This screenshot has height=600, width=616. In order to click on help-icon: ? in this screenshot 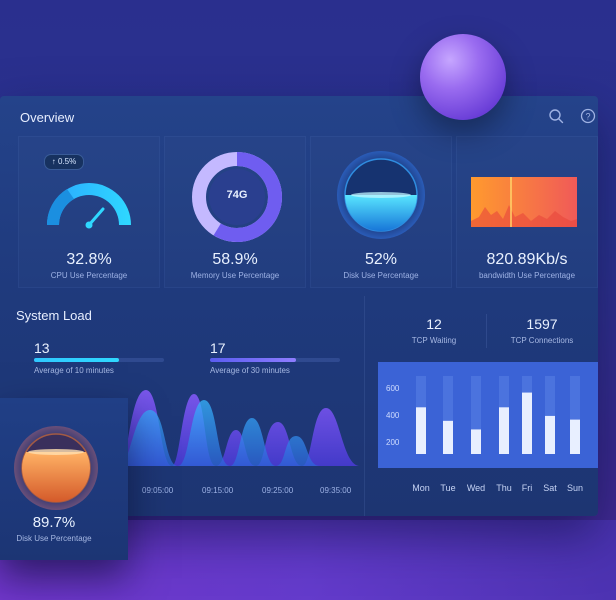, I will do `click(588, 116)`.